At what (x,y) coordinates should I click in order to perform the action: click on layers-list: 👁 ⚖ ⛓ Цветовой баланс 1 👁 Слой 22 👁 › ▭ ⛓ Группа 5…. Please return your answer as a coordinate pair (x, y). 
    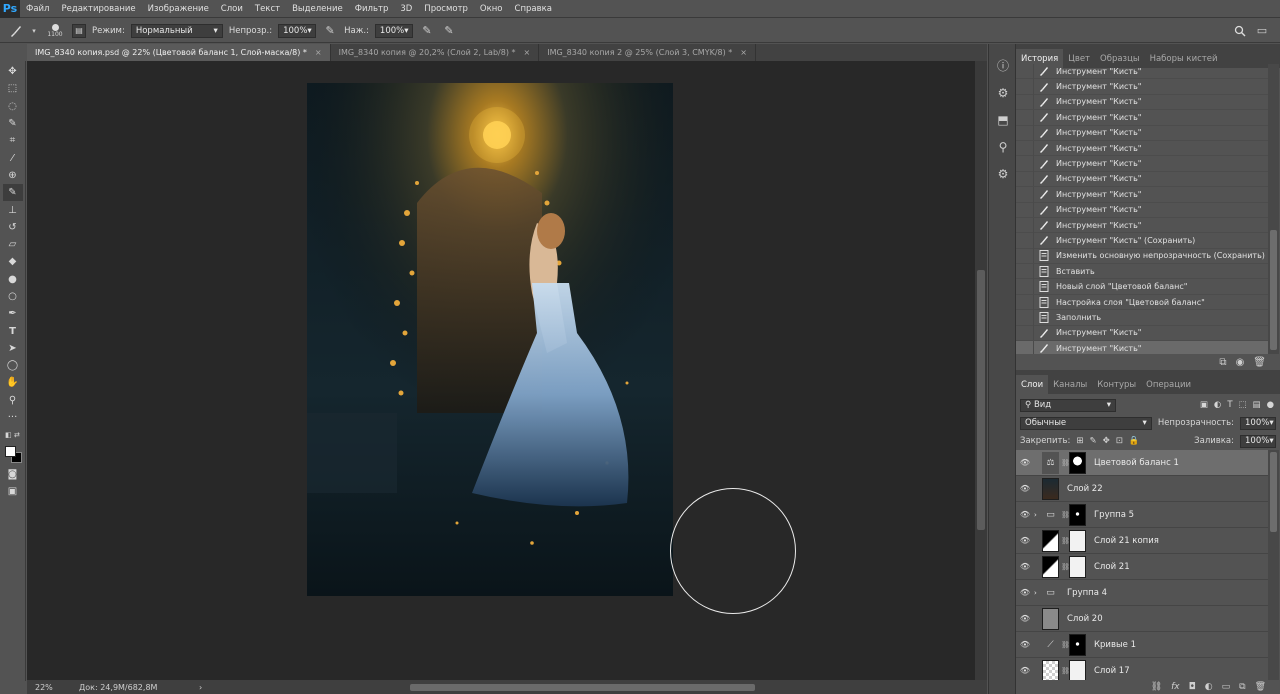
    Looking at the image, I should click on (1142, 565).